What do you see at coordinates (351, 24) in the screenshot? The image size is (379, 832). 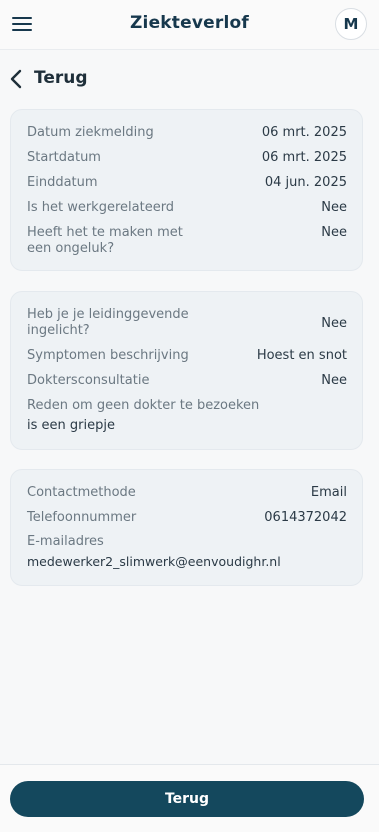 I see `avatar: M` at bounding box center [351, 24].